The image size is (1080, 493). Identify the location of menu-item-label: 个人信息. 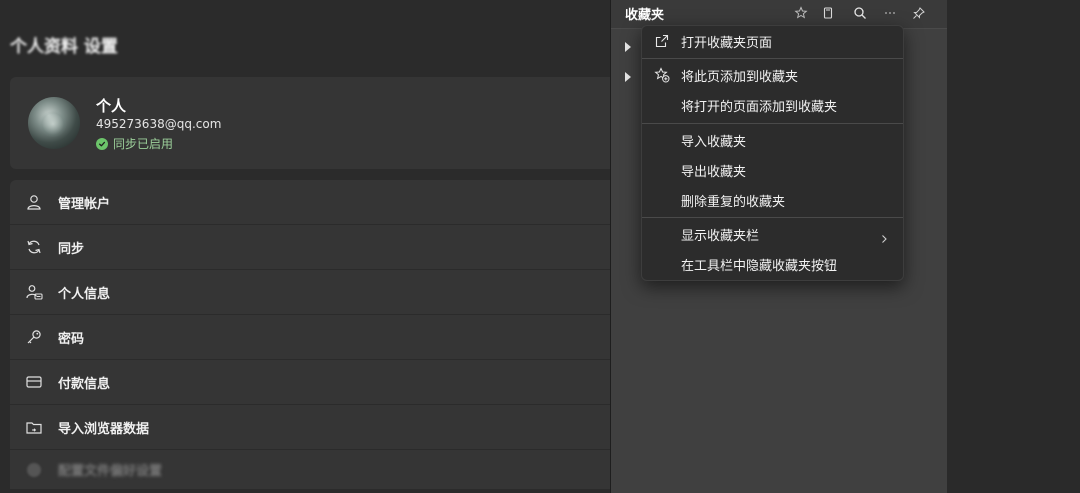
(84, 294).